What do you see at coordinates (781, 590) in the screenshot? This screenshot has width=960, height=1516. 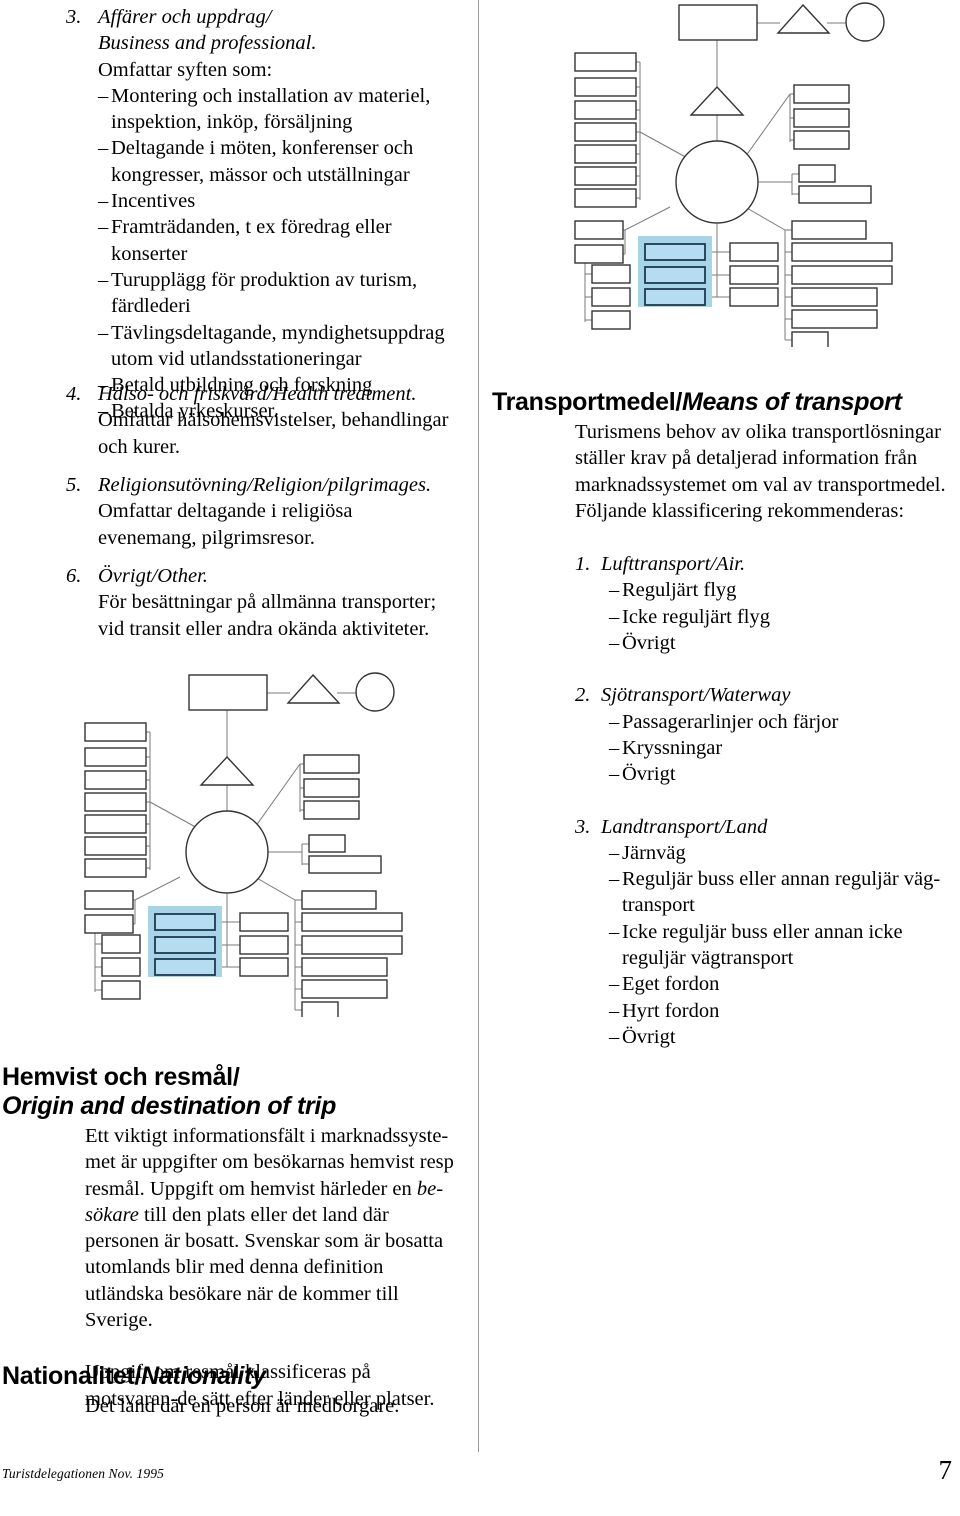 I see `transport-group-1-item: – Reguljärt flyg` at bounding box center [781, 590].